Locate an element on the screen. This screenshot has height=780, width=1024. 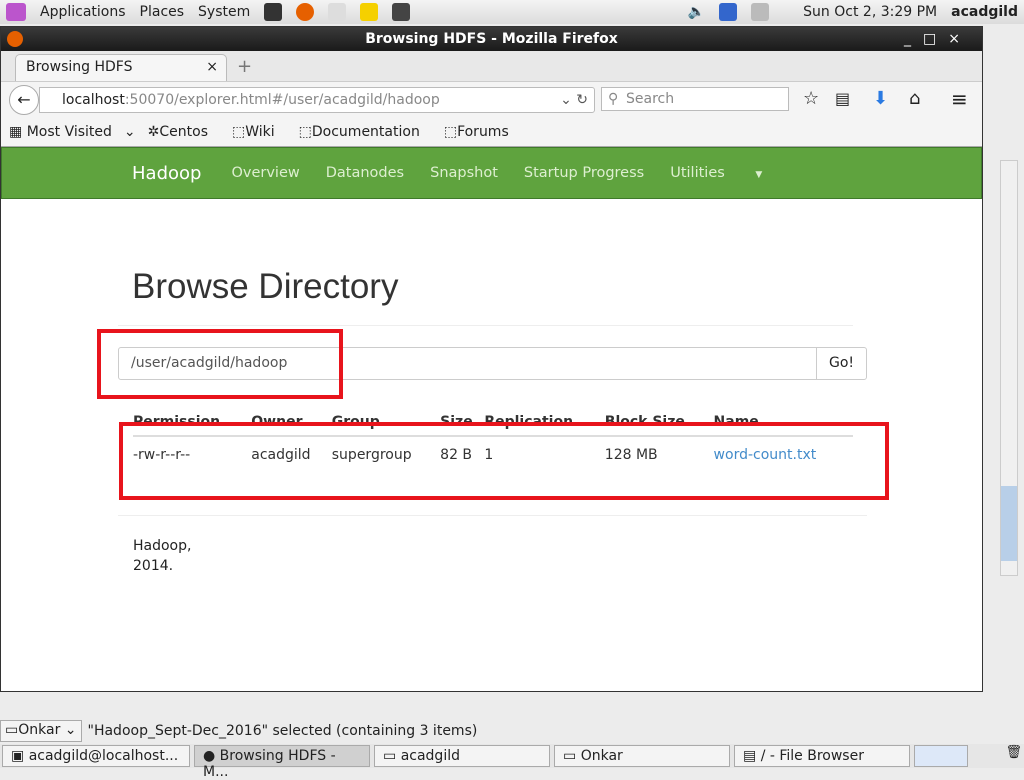
trash-icon: 🗑 is located at coordinates (1013, 756).